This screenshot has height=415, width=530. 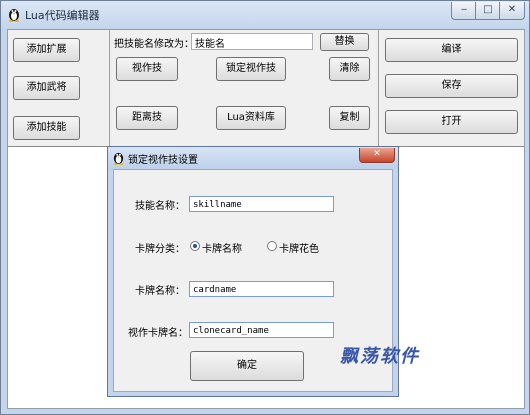 What do you see at coordinates (251, 118) in the screenshot?
I see `lua-library-button: Lua资料库` at bounding box center [251, 118].